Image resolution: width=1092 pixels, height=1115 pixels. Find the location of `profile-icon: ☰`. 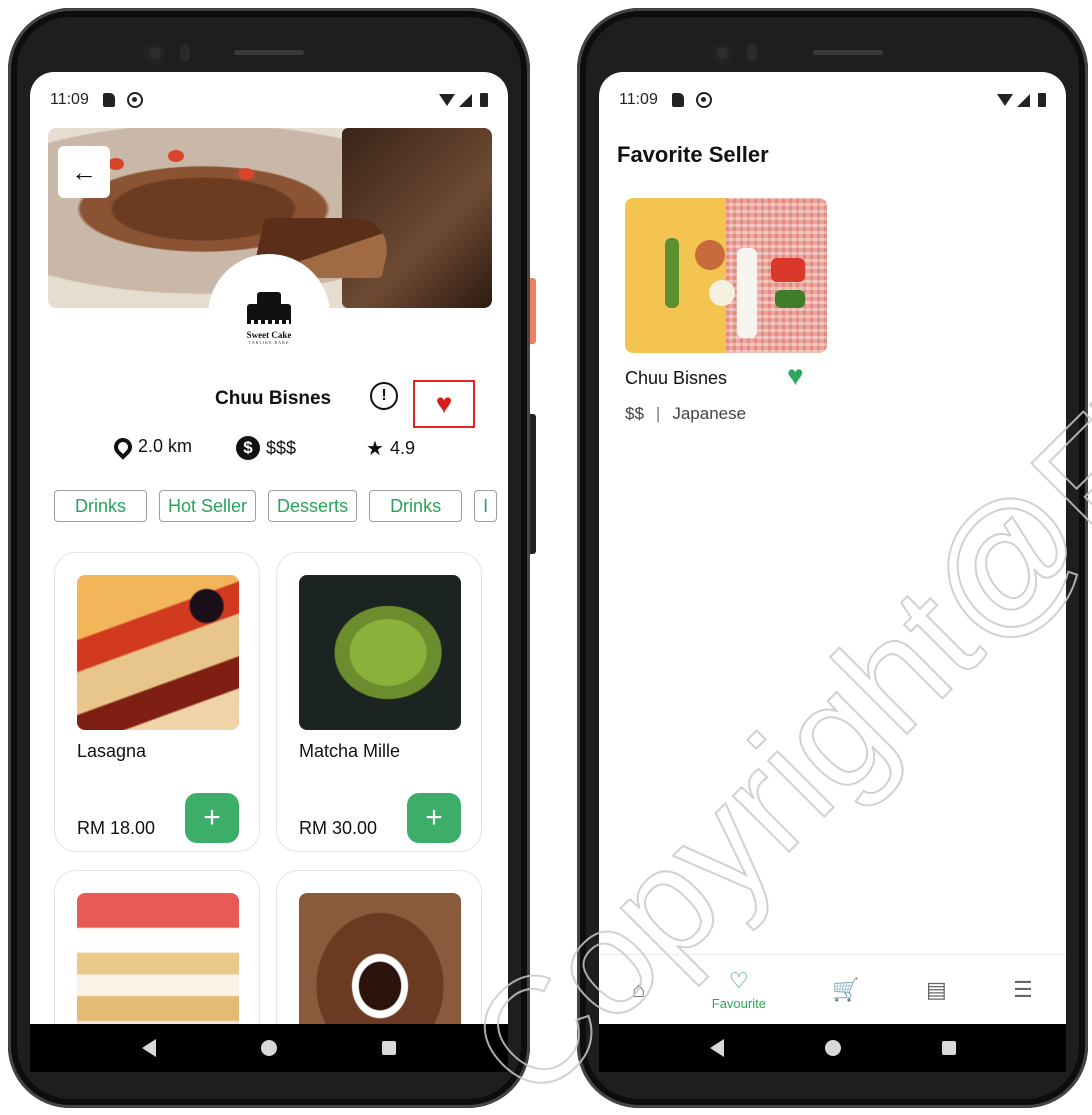

profile-icon: ☰ is located at coordinates (1023, 989).